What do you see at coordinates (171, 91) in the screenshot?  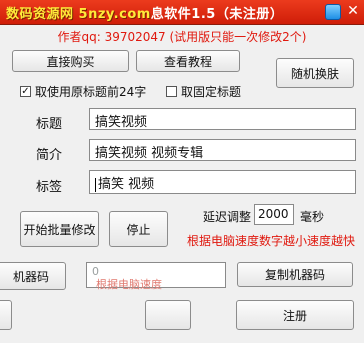 I see `checkbox-box` at bounding box center [171, 91].